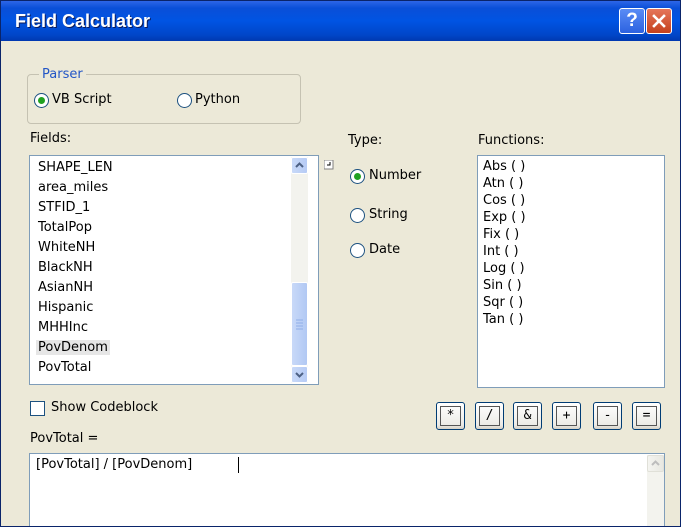 The width and height of the screenshot is (681, 527). I want to click on add-field-icon, so click(329, 165).